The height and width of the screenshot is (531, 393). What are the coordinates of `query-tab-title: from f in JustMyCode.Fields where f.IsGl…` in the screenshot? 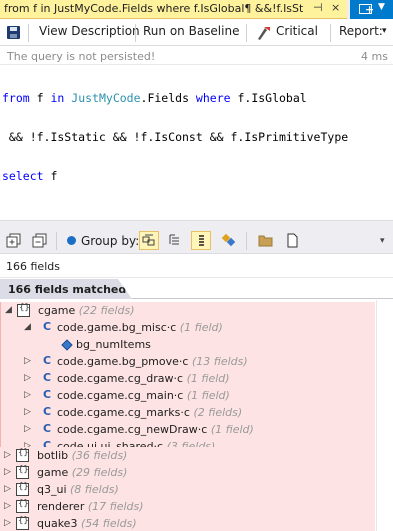 It's located at (154, 8).